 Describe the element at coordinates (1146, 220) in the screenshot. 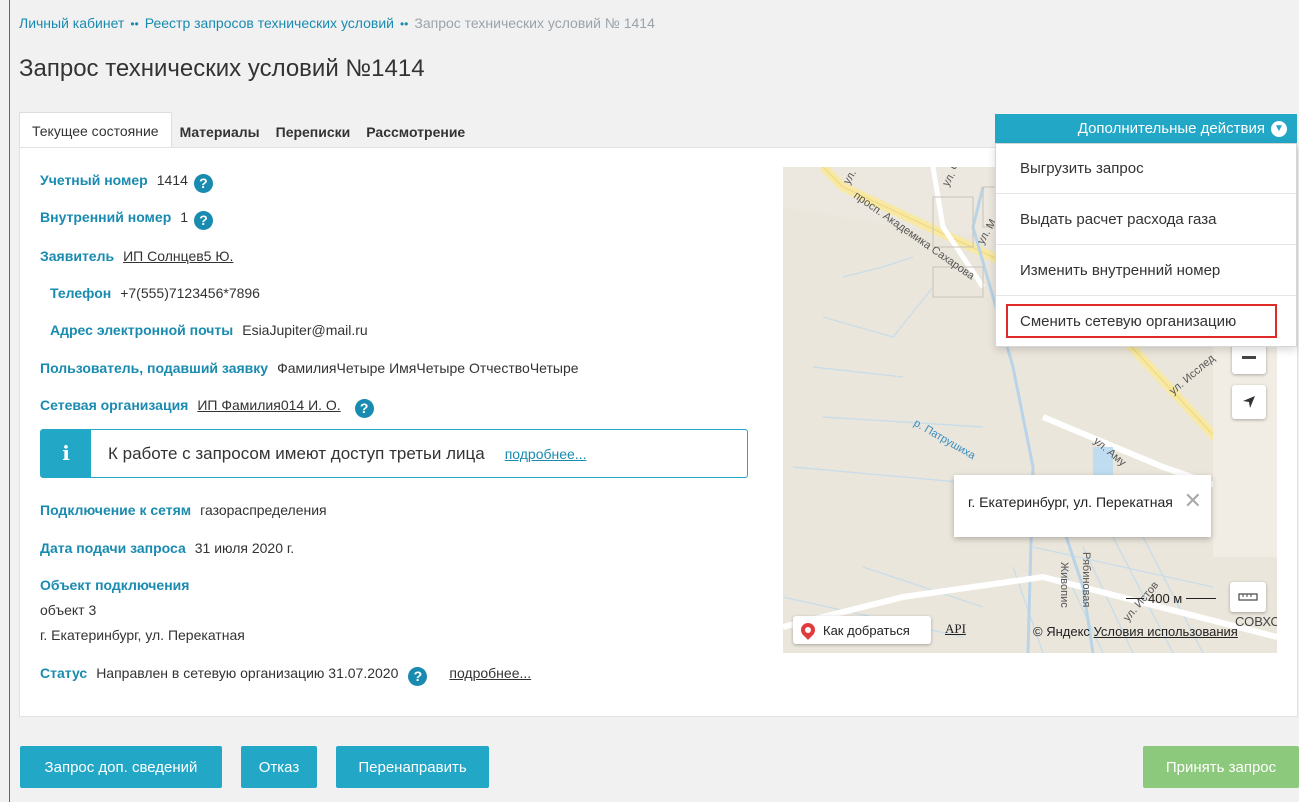

I see `menu-item-issue-gas-calculation: Выдать расчет расхода газа` at that location.